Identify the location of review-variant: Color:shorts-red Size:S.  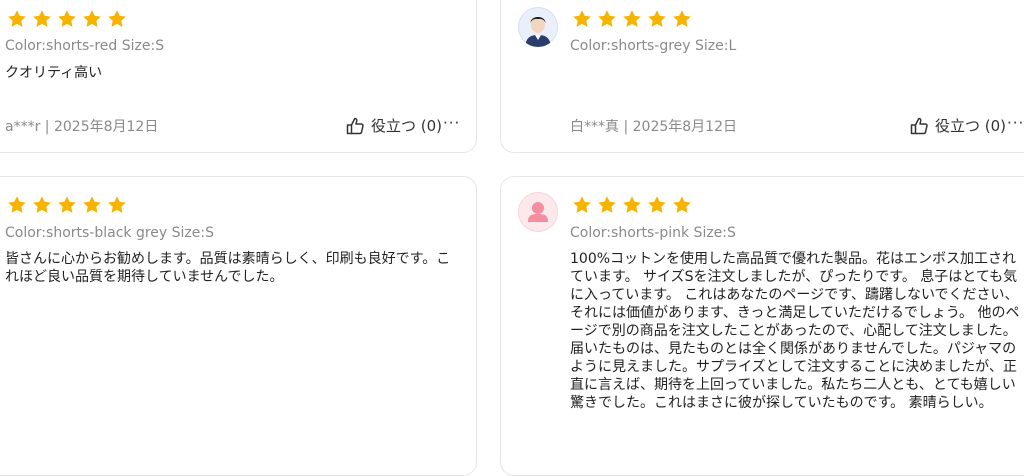
(85, 46).